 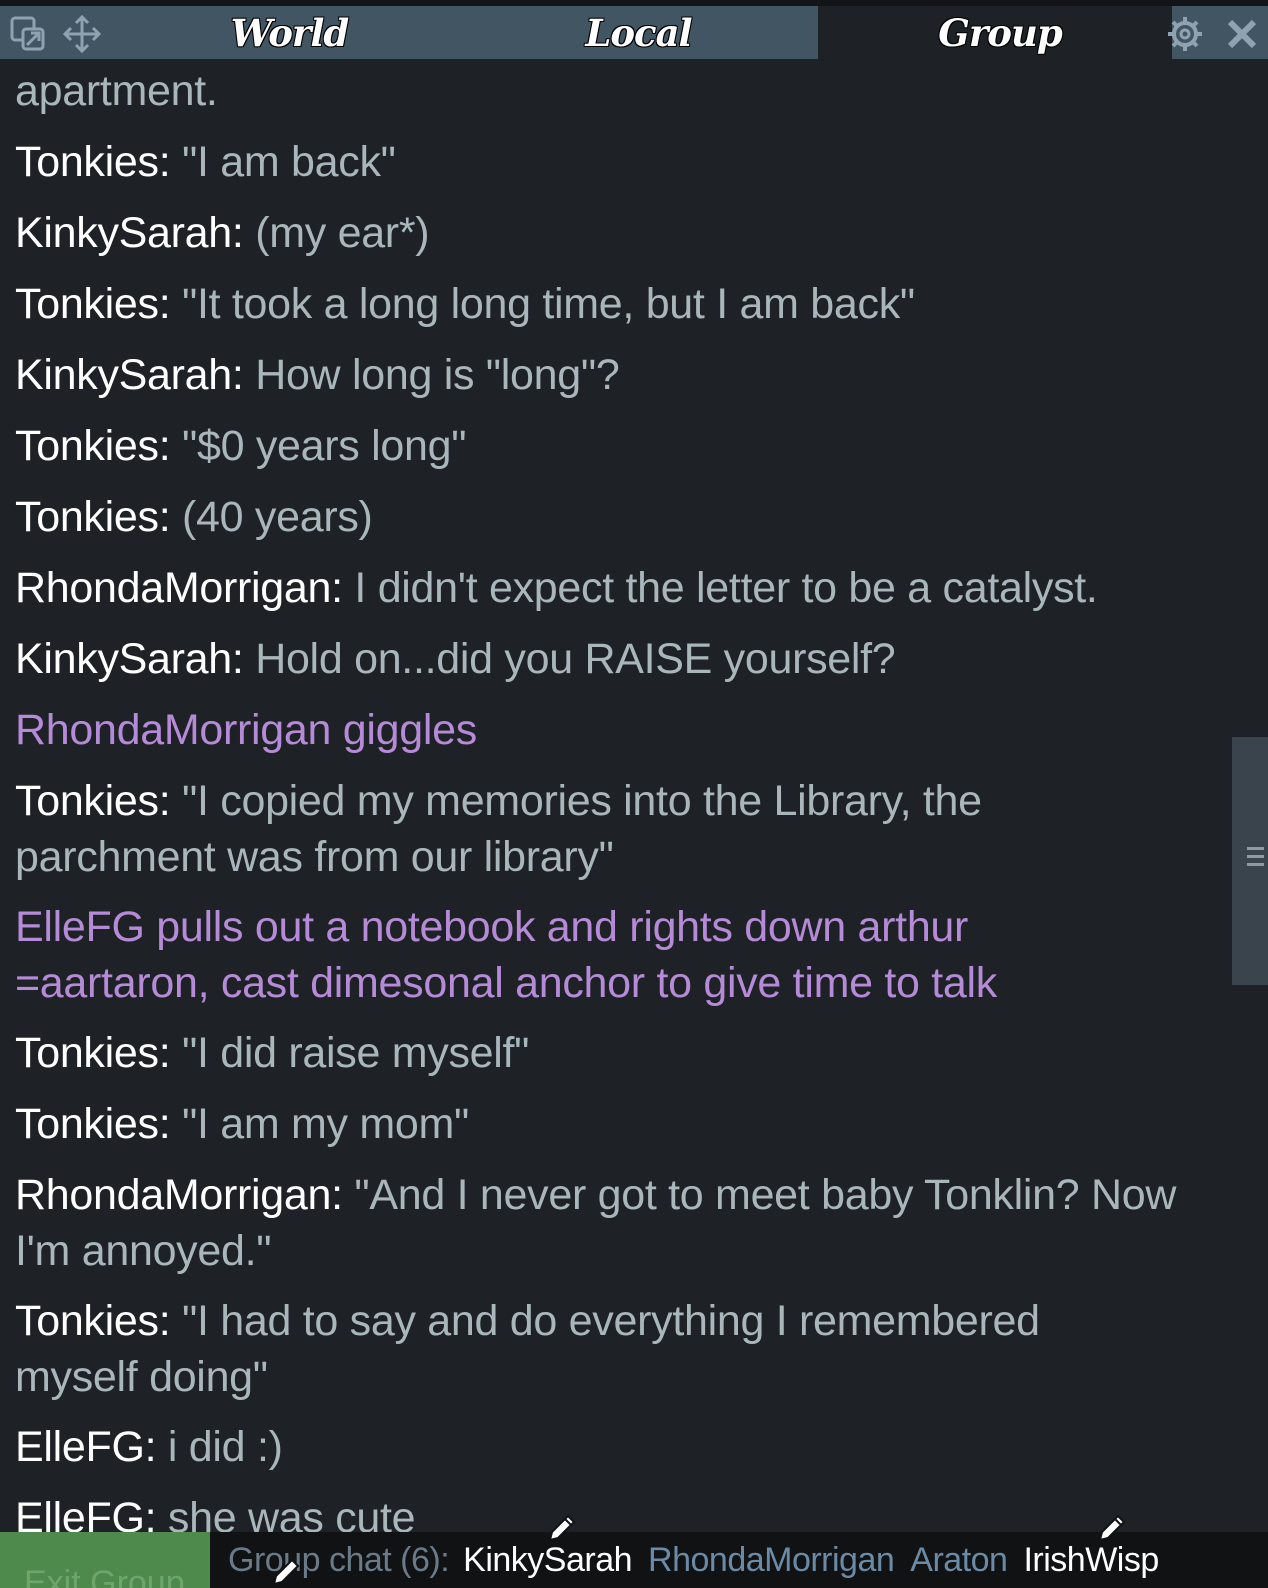 What do you see at coordinates (28, 34) in the screenshot?
I see `popout-icon` at bounding box center [28, 34].